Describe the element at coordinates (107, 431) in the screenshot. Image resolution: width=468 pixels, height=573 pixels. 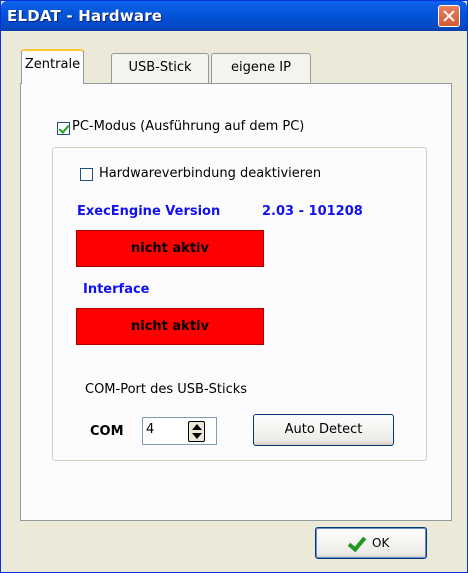
I see `com-label: COM` at that location.